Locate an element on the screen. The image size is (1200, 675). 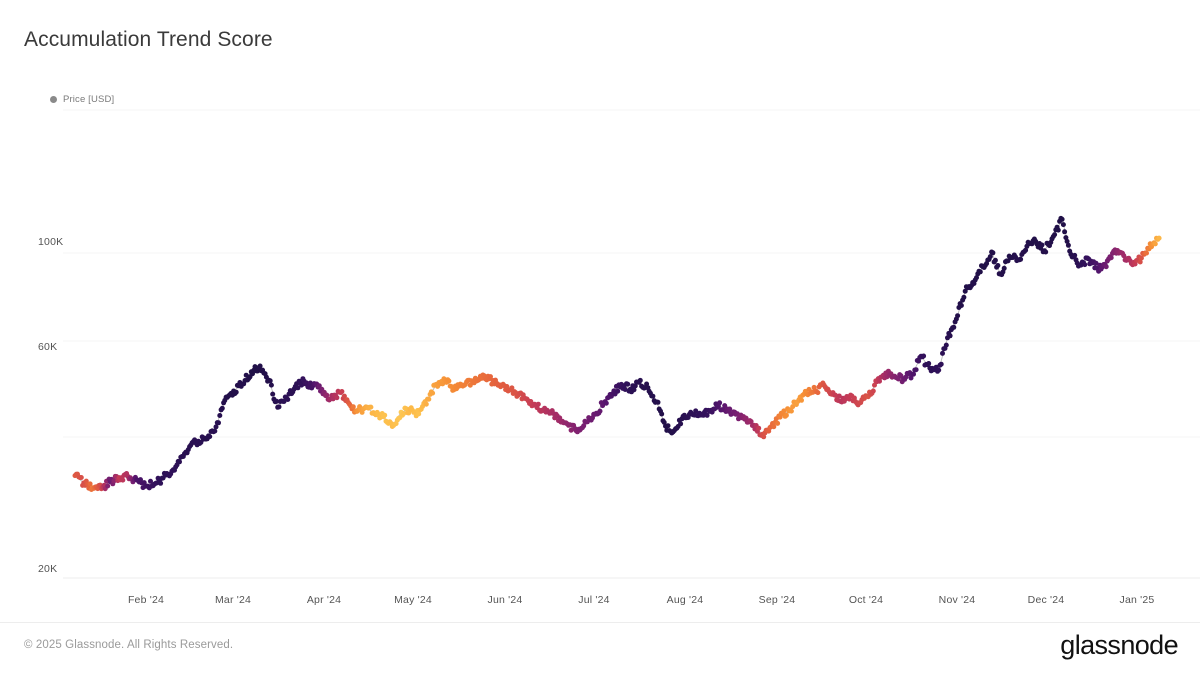
x-axis-tick-label: Nov '24 is located at coordinates (957, 600).